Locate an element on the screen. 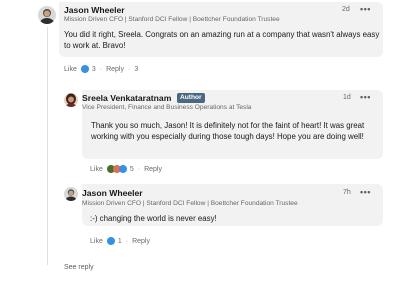  comment-time: 1d is located at coordinates (347, 97).